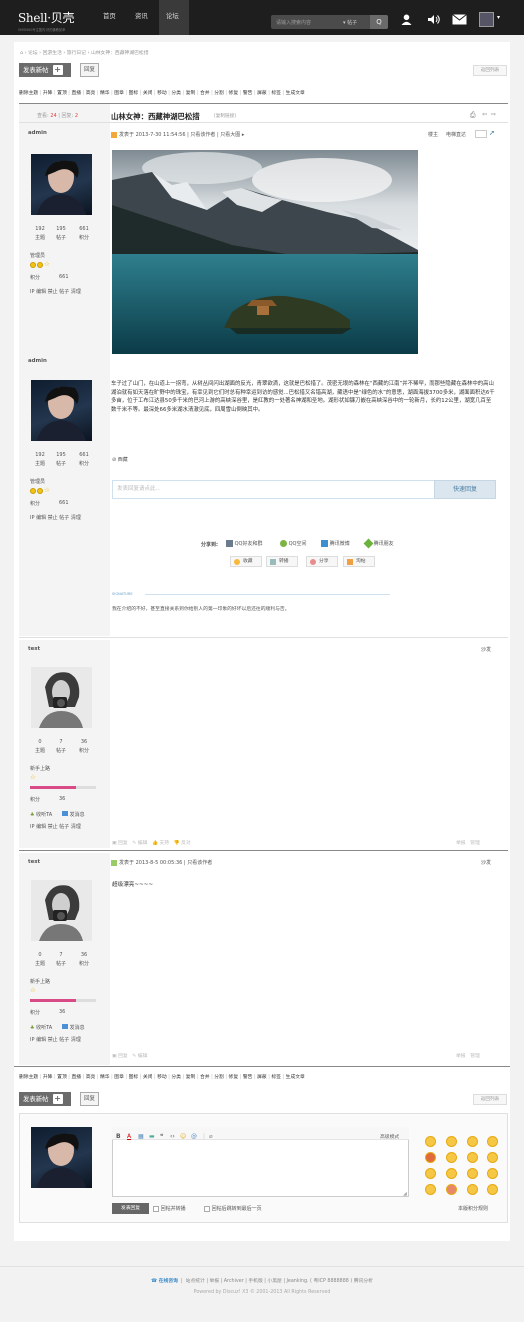  What do you see at coordinates (405, 1194) in the screenshot?
I see `resize-handle-icon: ◢` at bounding box center [405, 1194].